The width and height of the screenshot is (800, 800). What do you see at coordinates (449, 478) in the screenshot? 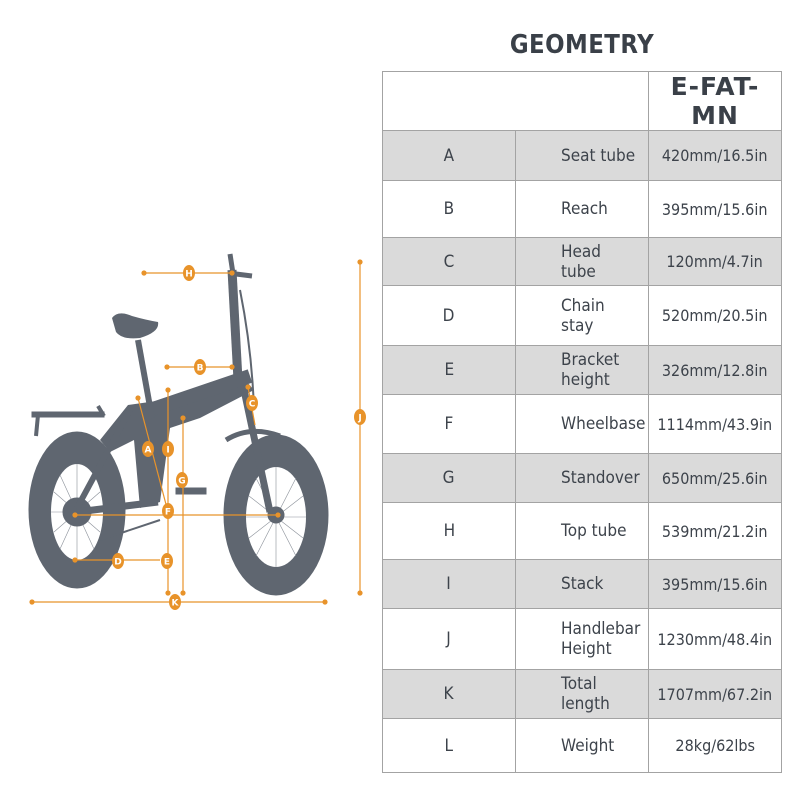
I see `row-letter: G` at bounding box center [449, 478].